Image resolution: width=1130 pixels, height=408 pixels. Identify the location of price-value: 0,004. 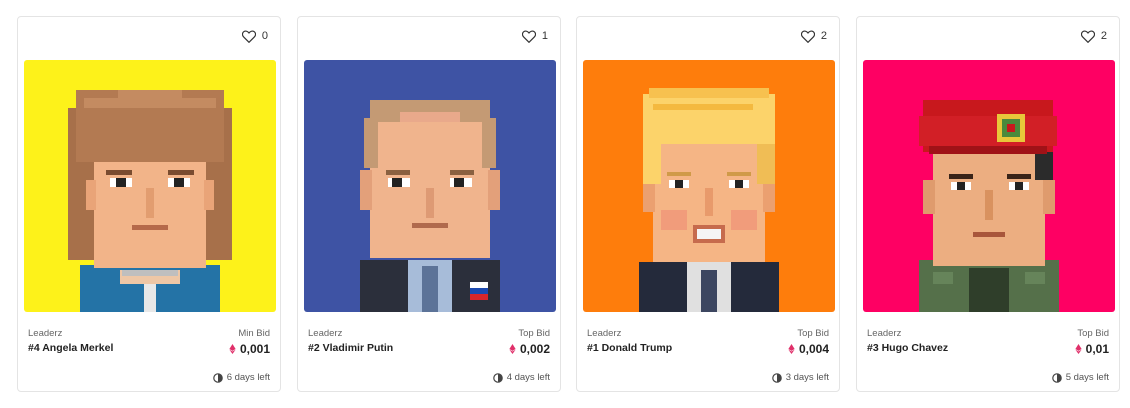
(813, 349).